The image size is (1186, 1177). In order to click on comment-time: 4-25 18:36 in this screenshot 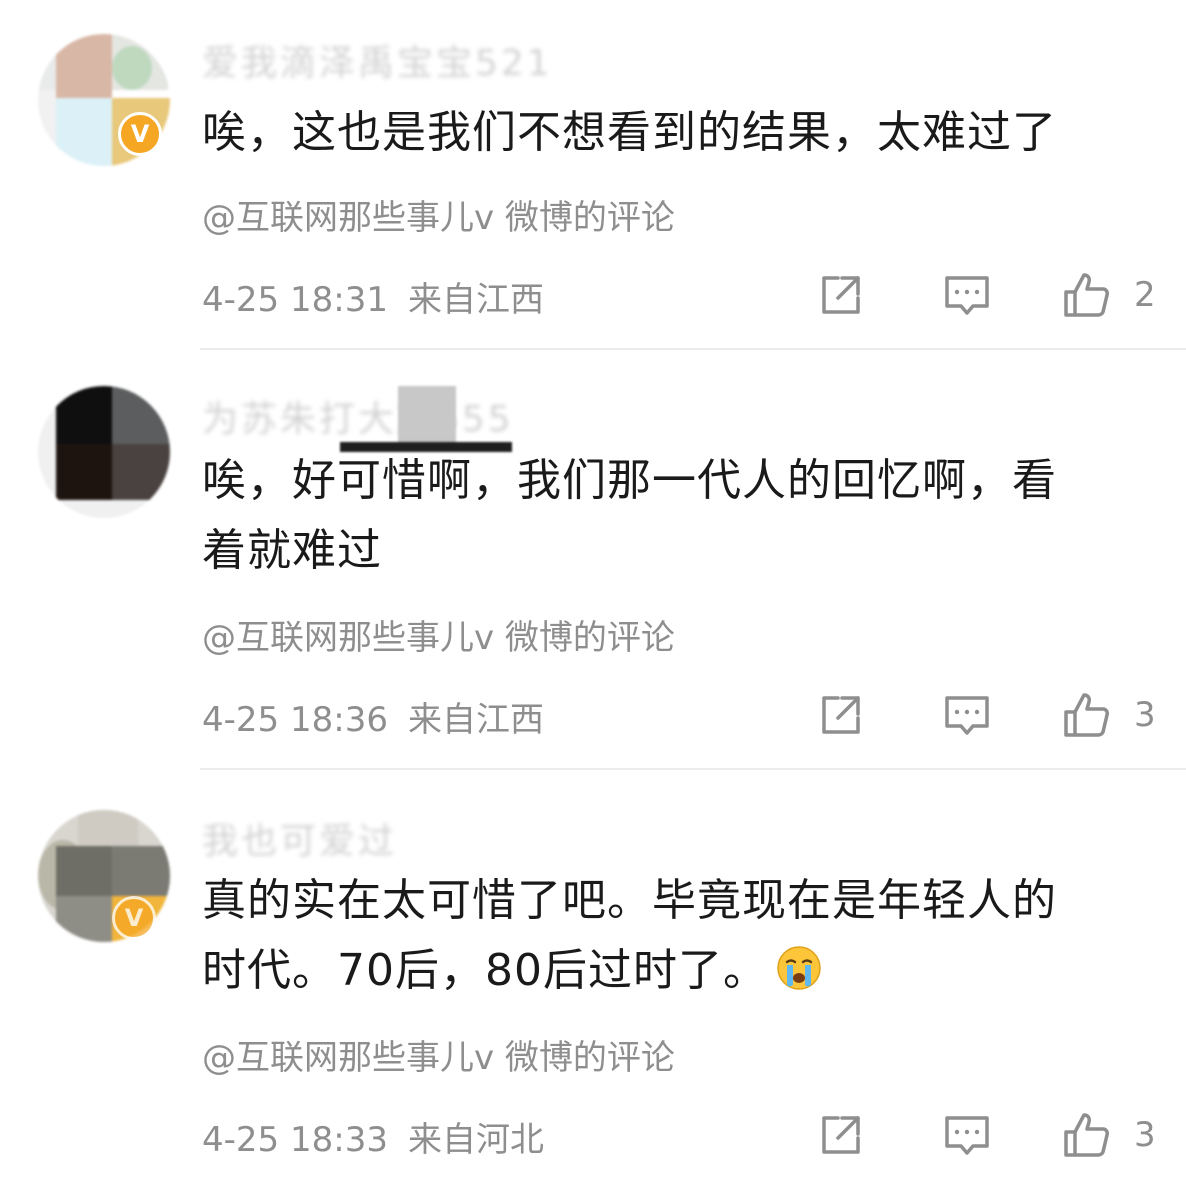, I will do `click(295, 720)`.